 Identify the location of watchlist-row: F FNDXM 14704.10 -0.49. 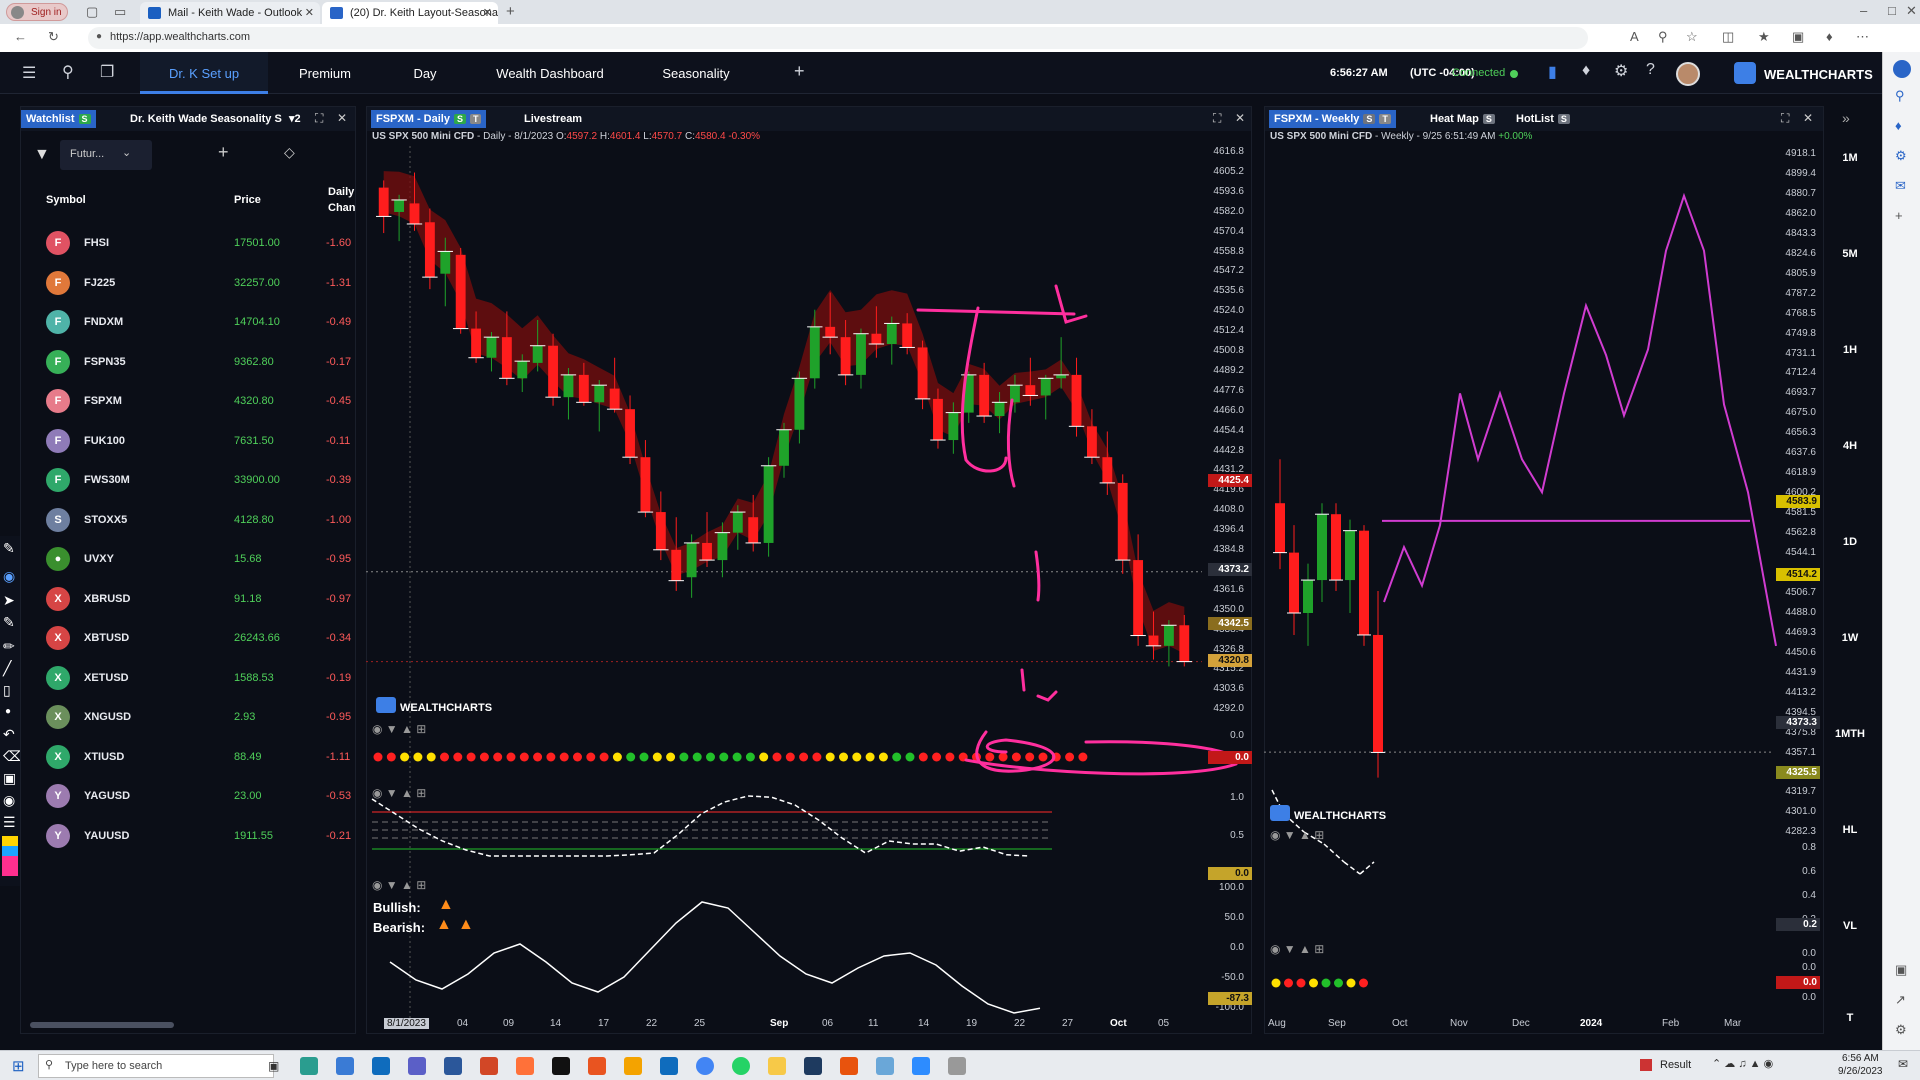
(194, 322).